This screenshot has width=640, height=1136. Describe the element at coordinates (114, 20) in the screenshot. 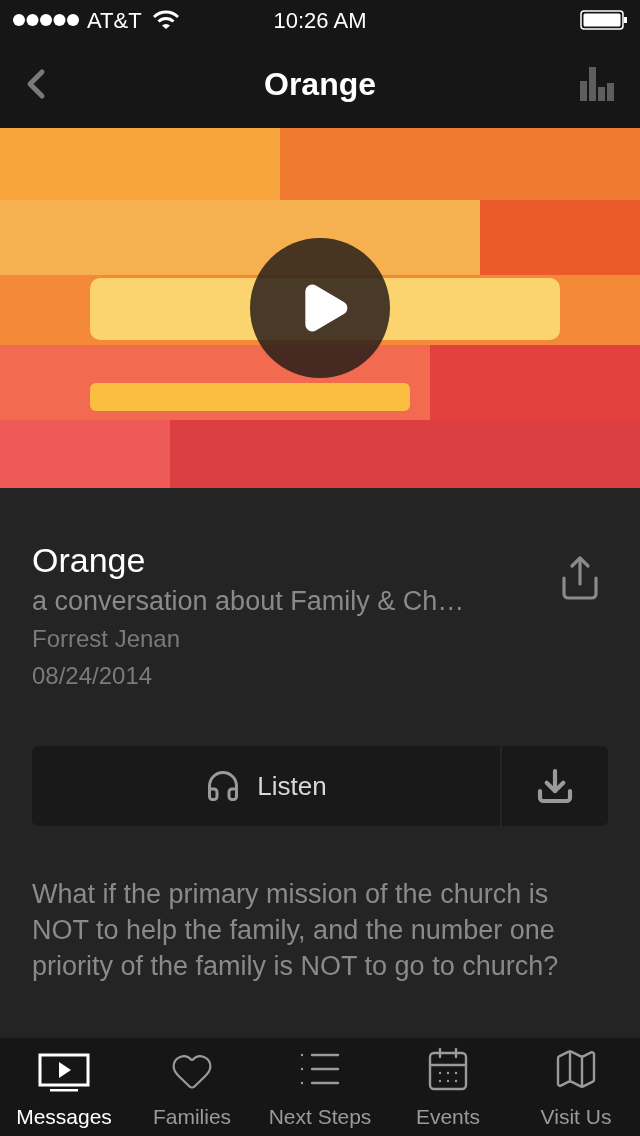

I see `carrier-name: AT&T` at that location.